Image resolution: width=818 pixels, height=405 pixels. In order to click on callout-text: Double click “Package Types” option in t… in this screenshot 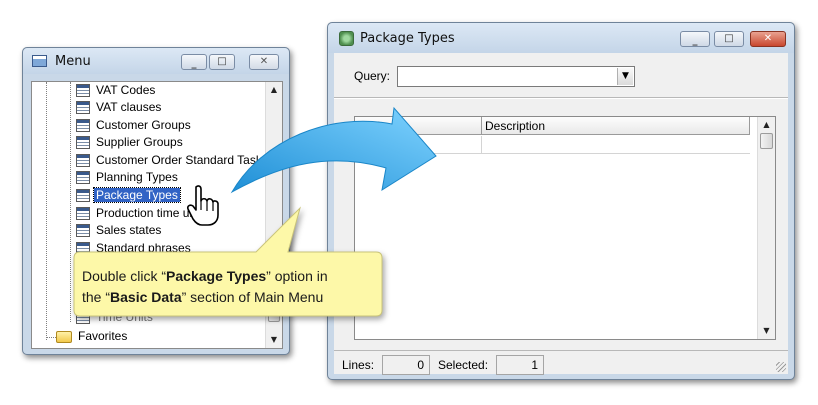, I will do `click(232, 287)`.